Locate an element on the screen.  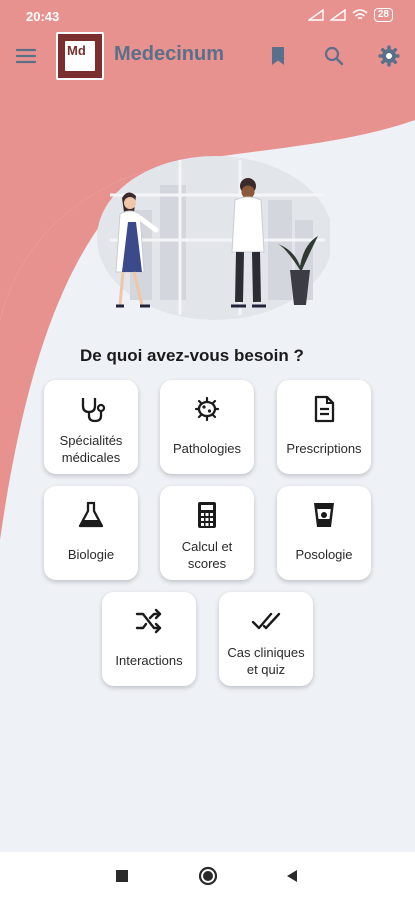
tile-label: Calcul et scores is located at coordinates (207, 555).